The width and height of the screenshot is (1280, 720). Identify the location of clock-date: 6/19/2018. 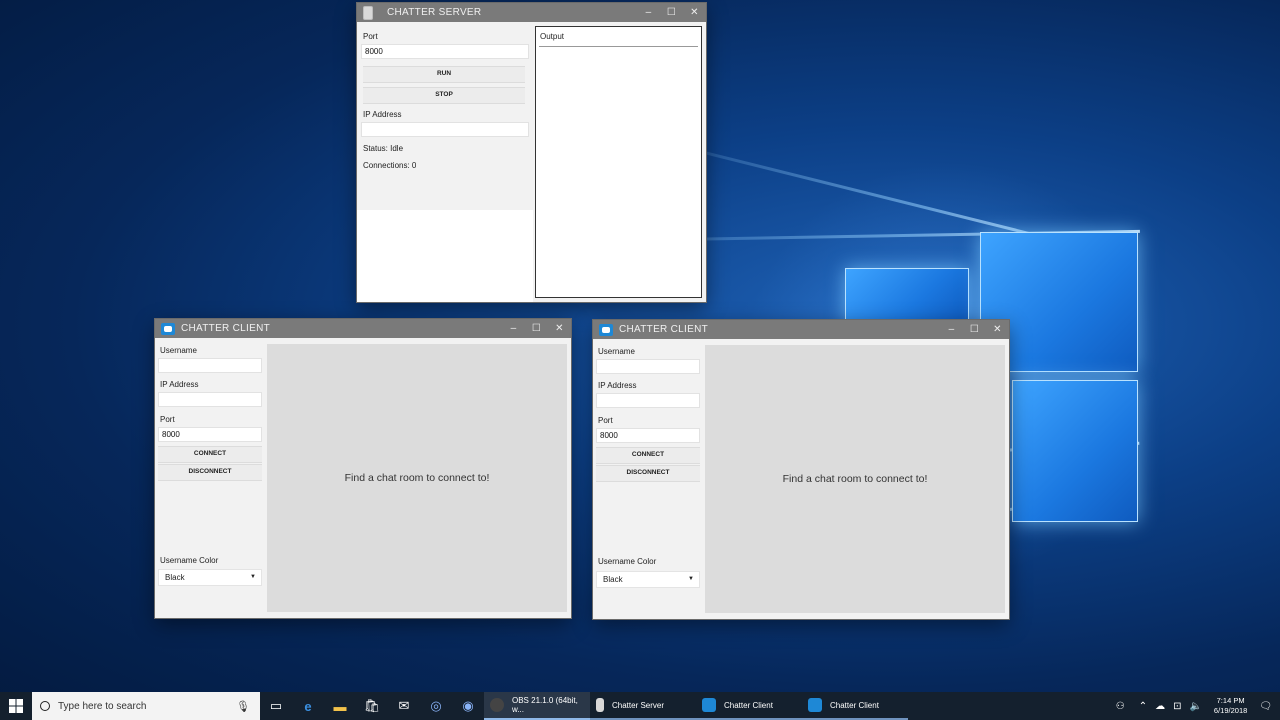
(1230, 710).